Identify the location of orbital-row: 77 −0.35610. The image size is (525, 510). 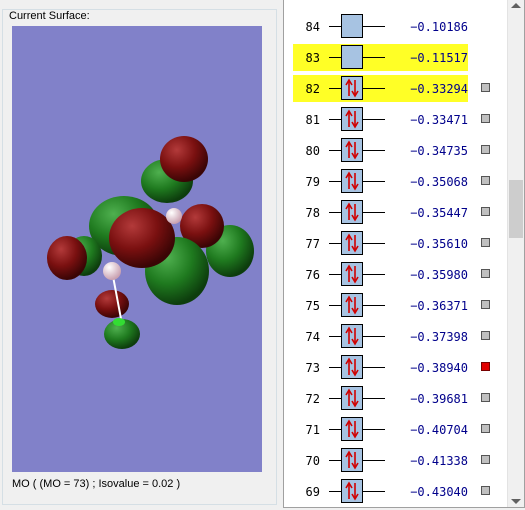
(396, 244).